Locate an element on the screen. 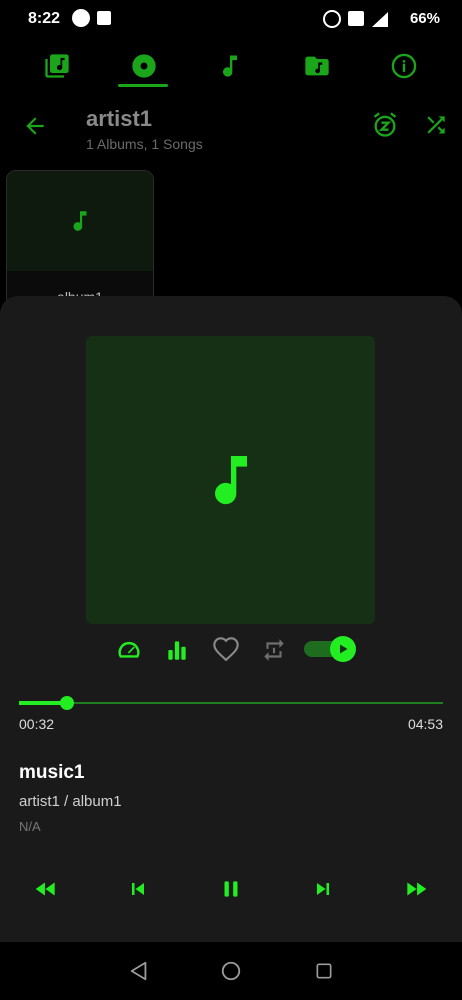 The height and width of the screenshot is (1000, 462). arrow-left-icon is located at coordinates (35, 126).